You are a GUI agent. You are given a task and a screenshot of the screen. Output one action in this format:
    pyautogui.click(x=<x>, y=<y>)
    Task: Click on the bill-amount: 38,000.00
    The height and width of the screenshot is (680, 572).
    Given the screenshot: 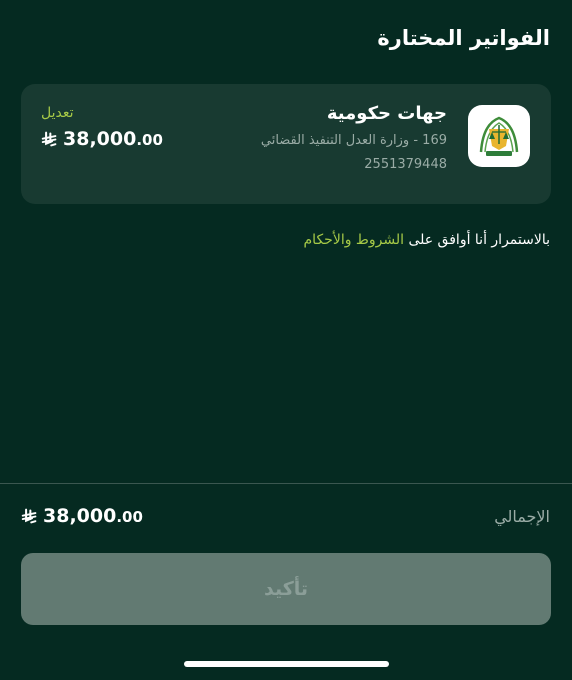 What is the action you would take?
    pyautogui.click(x=102, y=139)
    